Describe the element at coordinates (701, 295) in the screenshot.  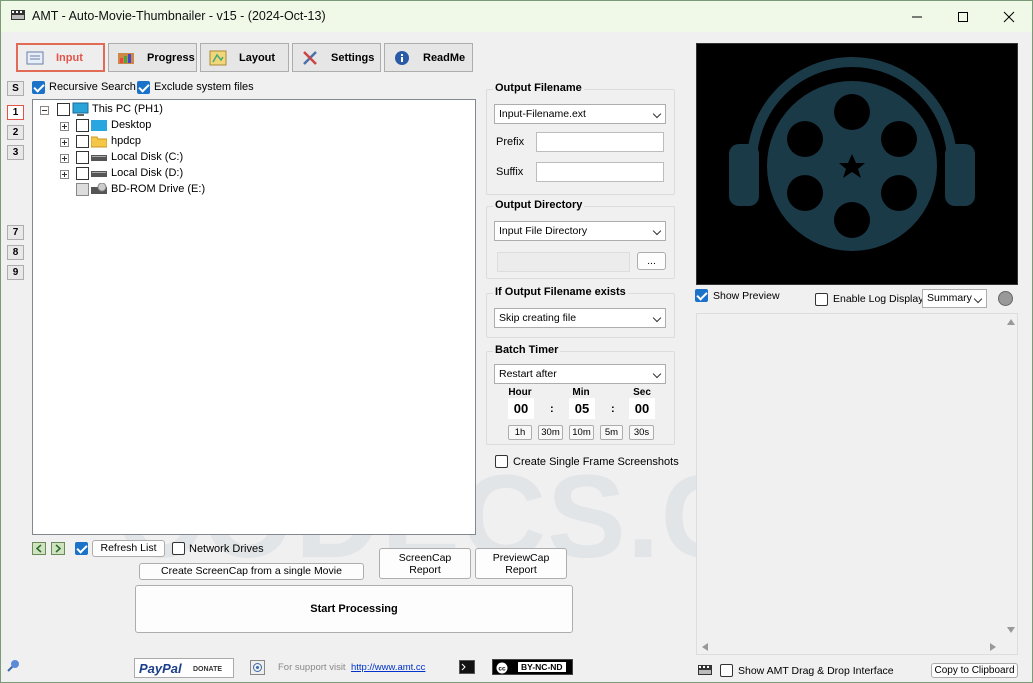
I see `show-preview-checkbox` at that location.